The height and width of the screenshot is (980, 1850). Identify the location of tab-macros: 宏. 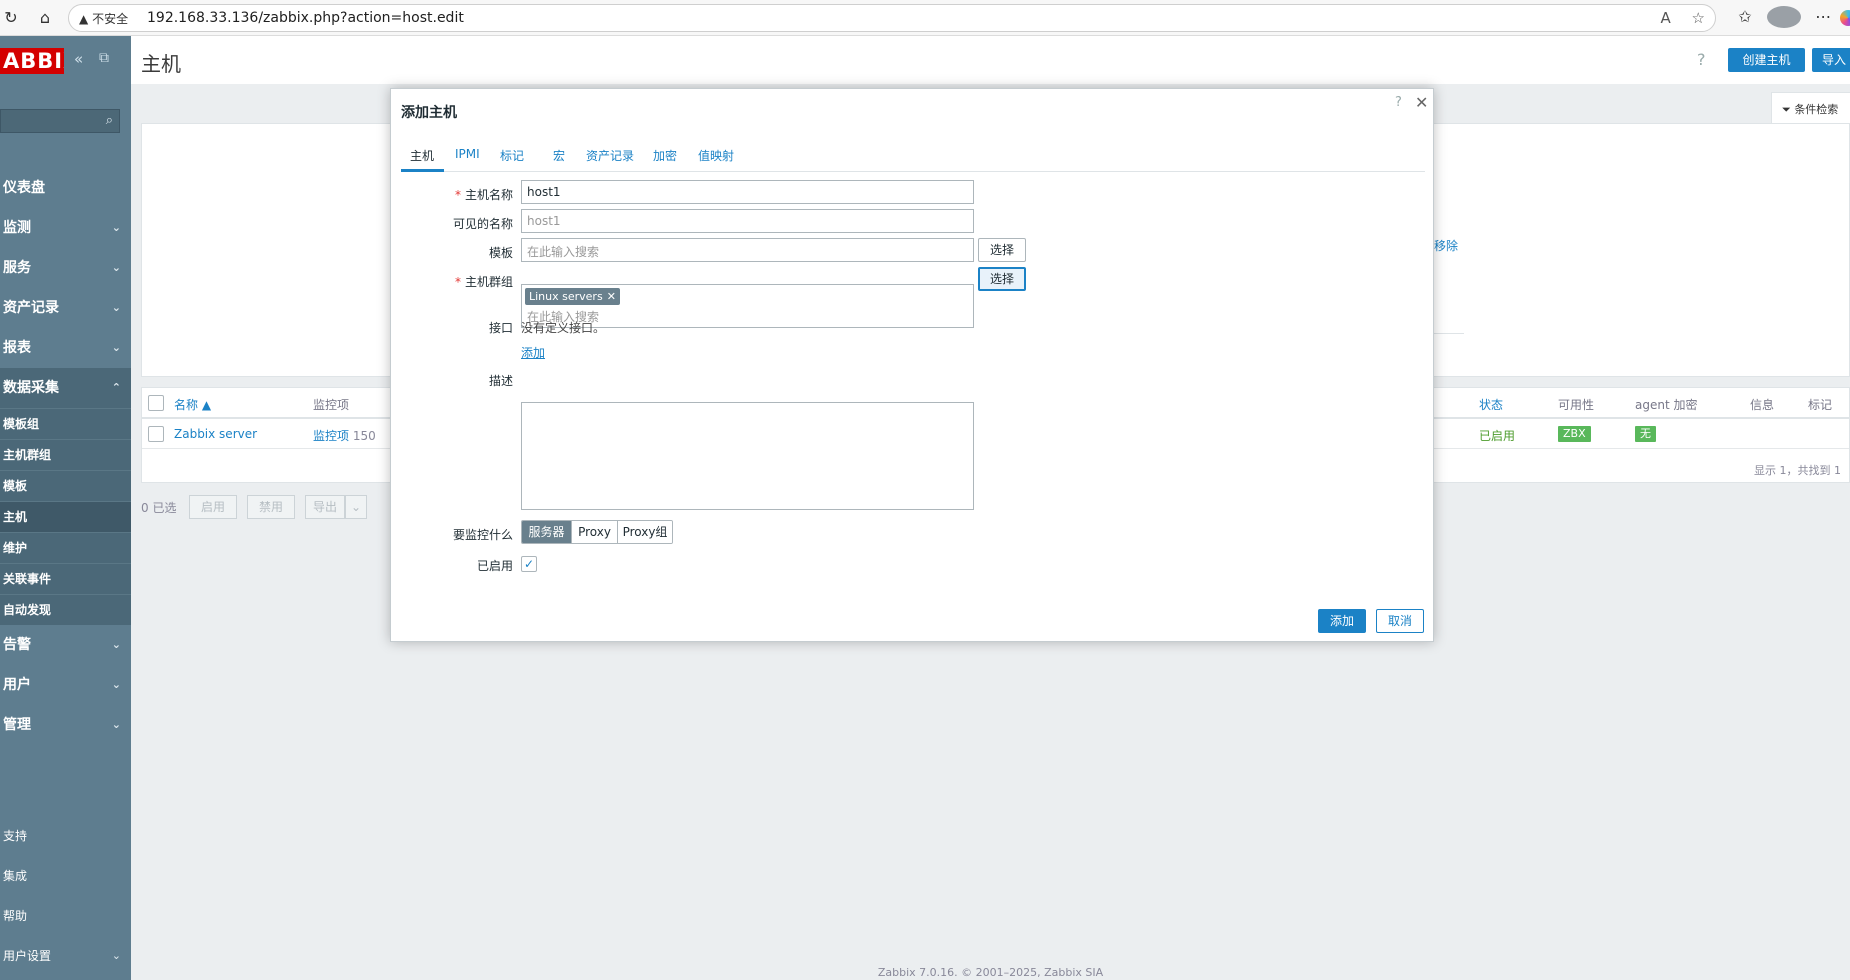
(559, 155).